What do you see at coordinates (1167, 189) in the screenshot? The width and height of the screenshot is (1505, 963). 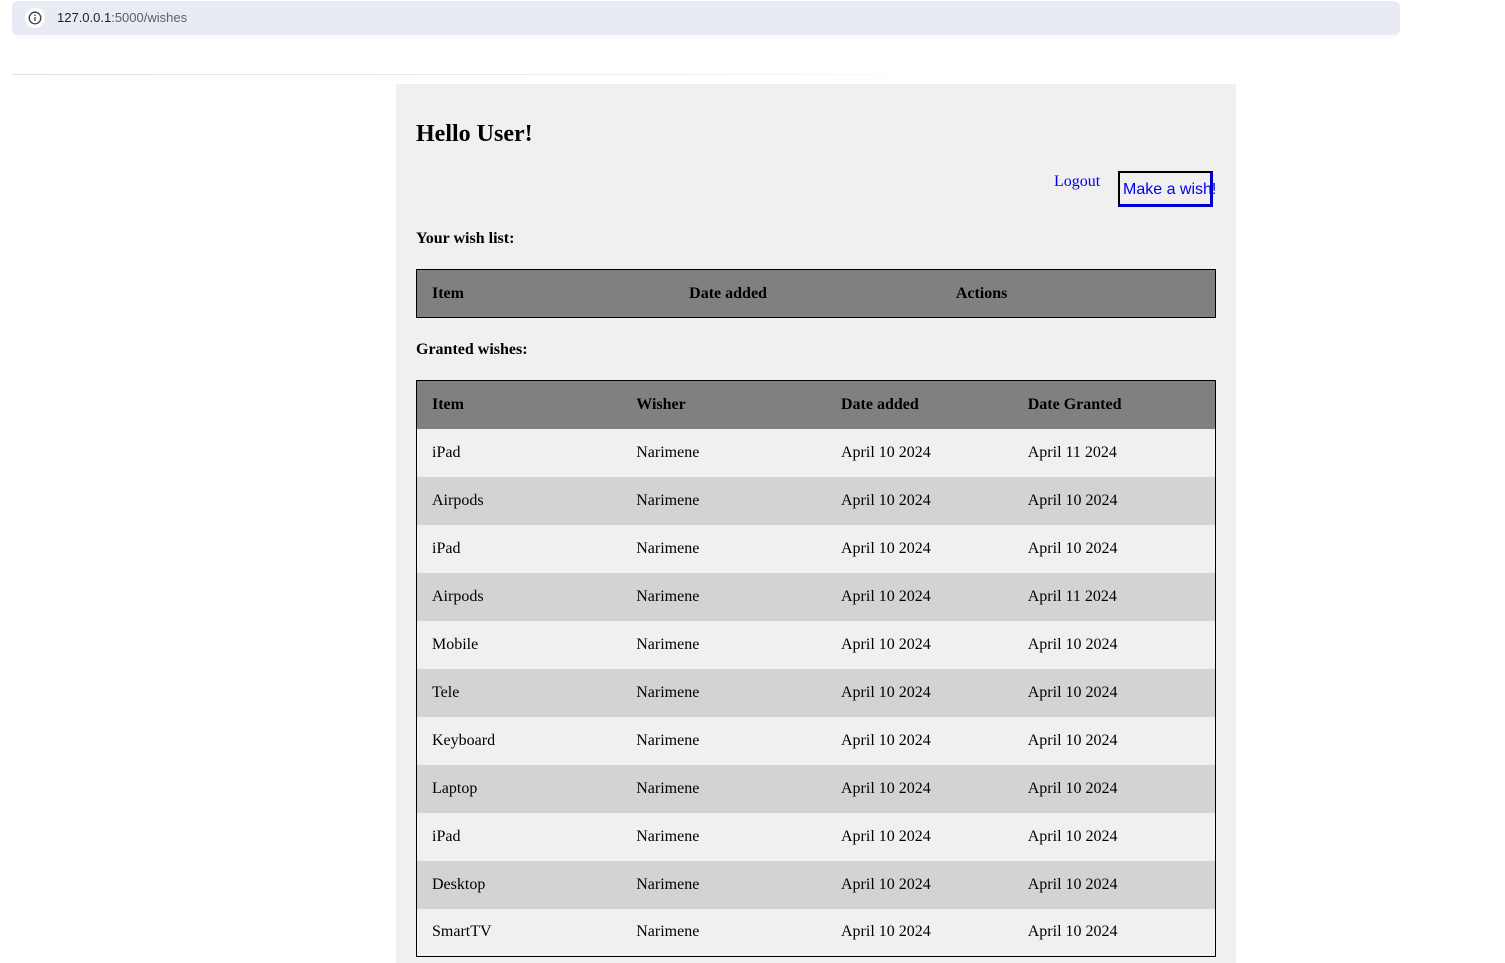 I see `make-wish-button: Make a wish!` at bounding box center [1167, 189].